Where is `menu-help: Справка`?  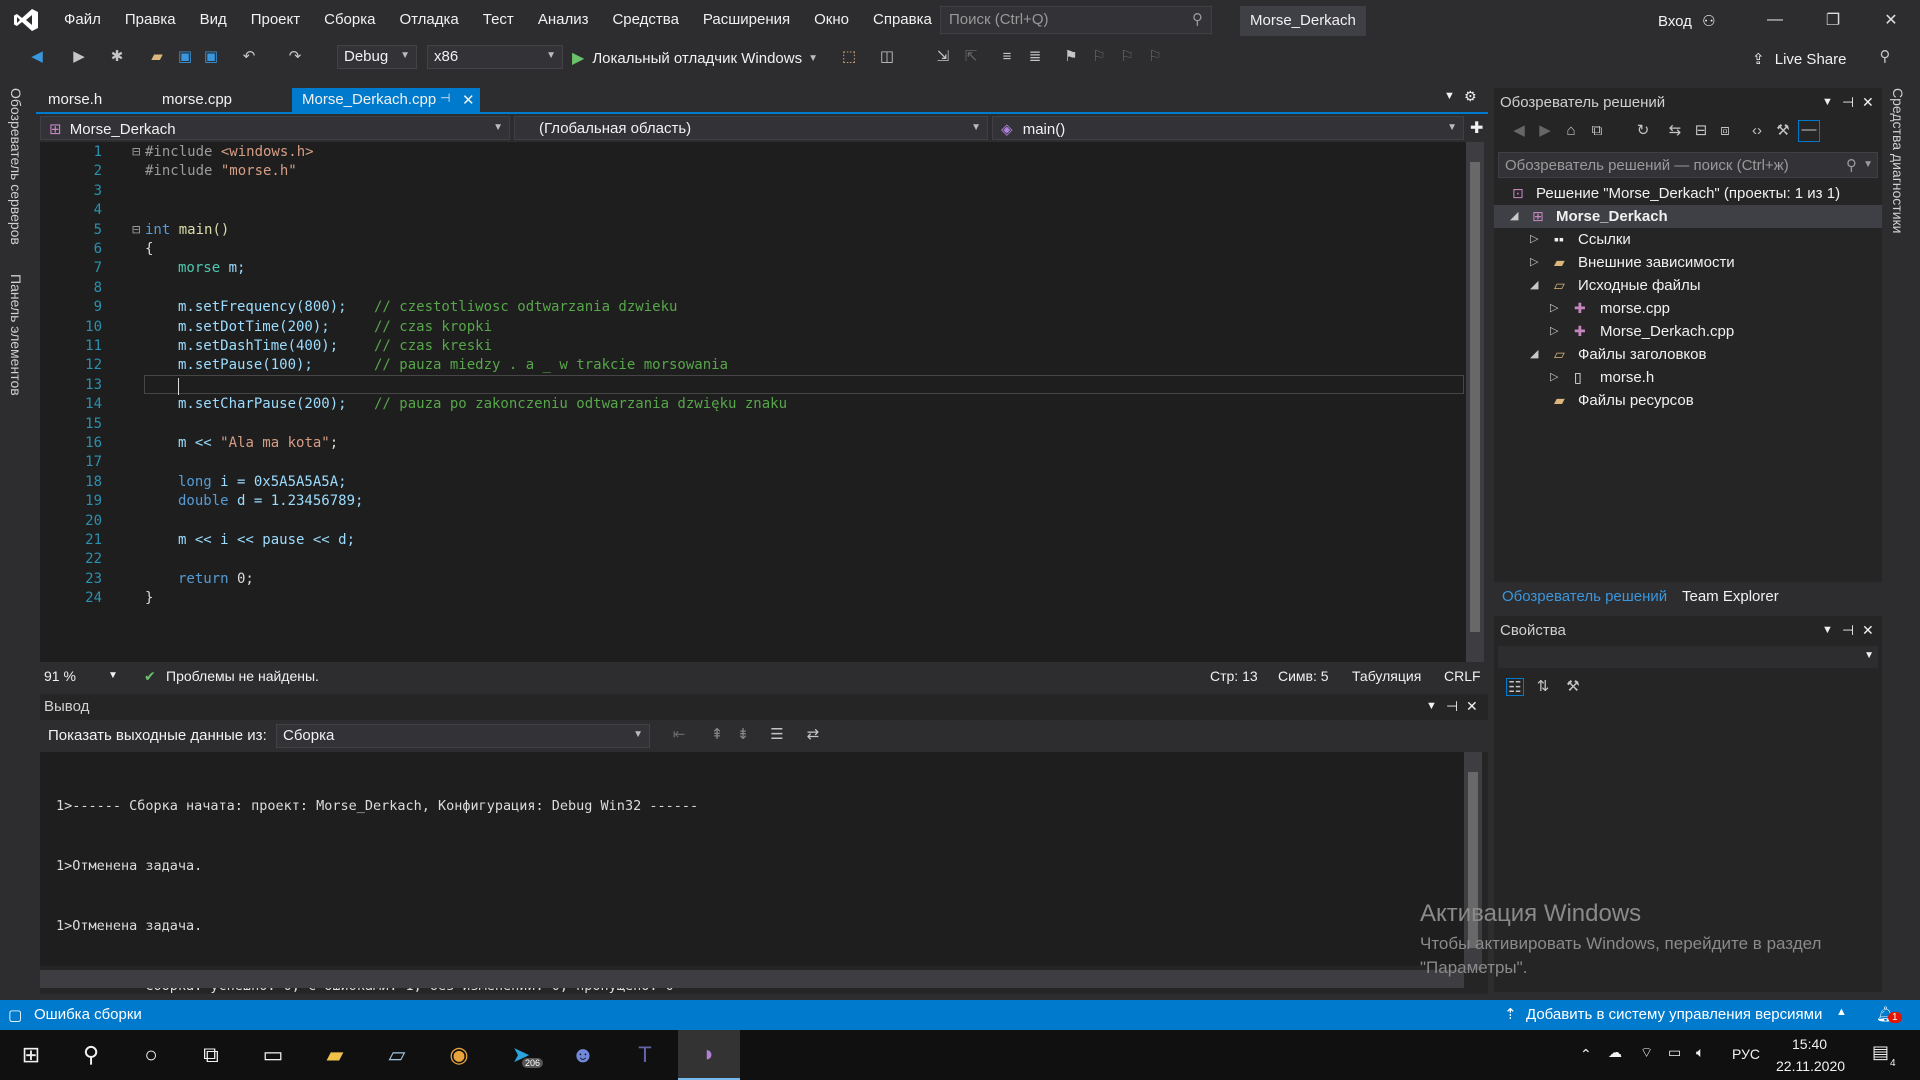 menu-help: Справка is located at coordinates (902, 20).